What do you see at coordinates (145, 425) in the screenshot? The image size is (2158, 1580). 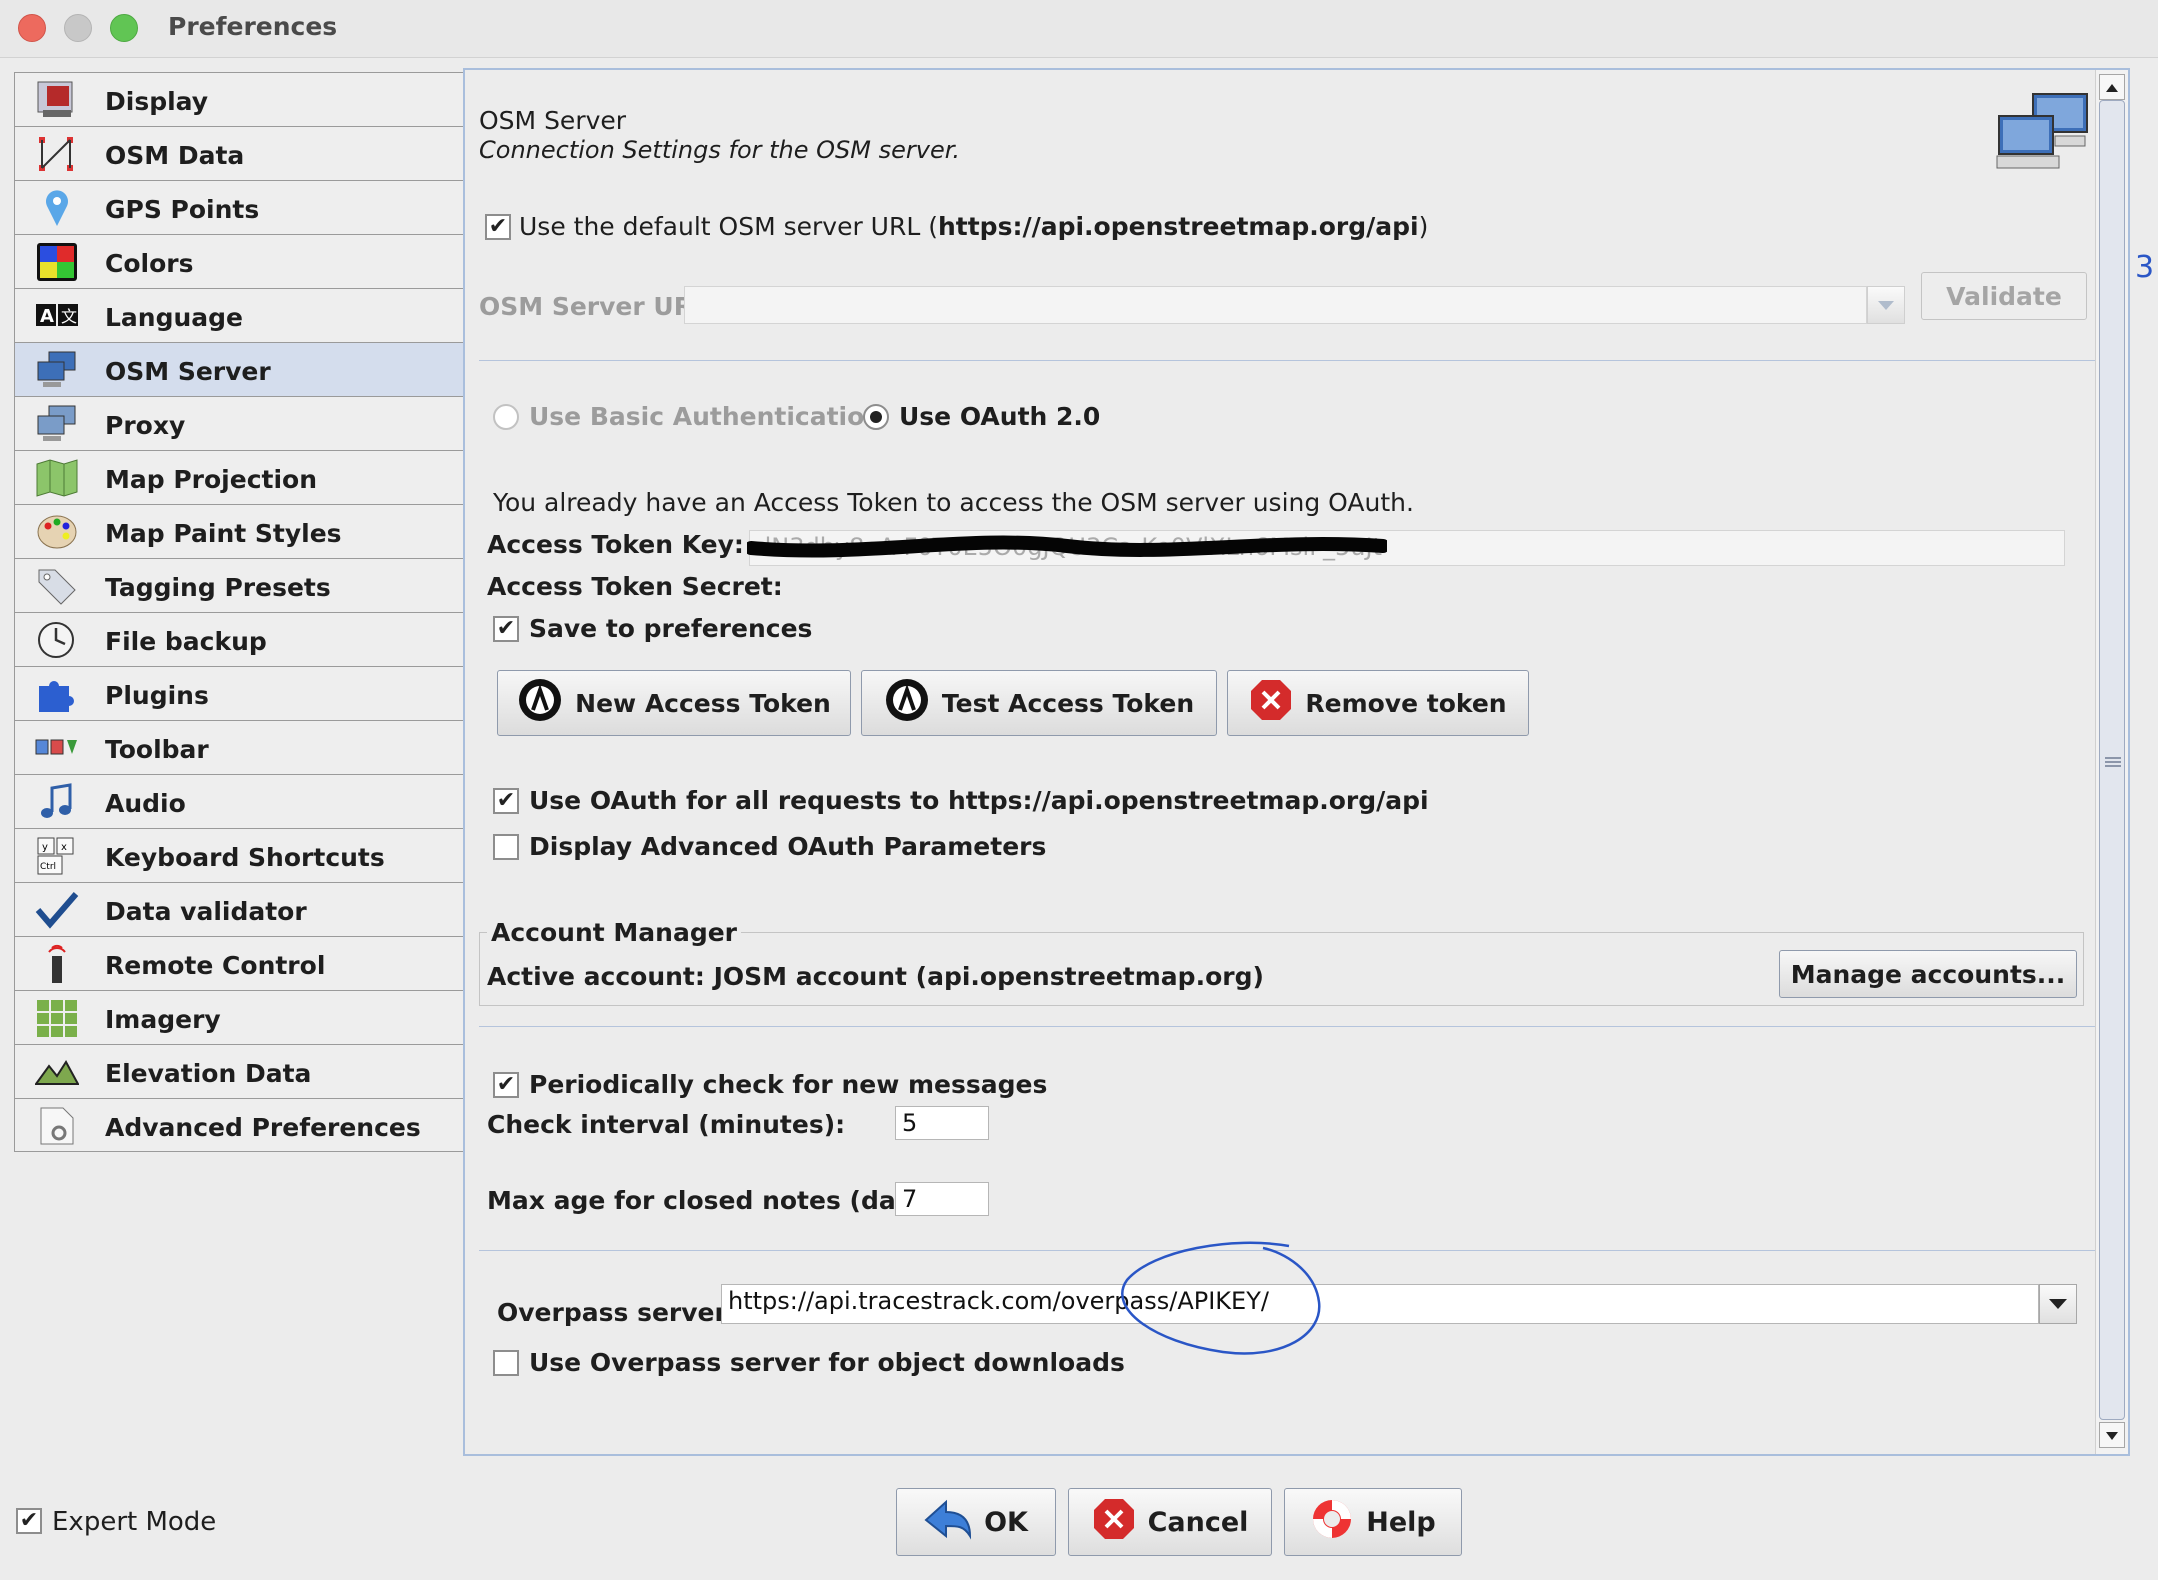 I see `sidebar-item-label: Proxy` at bounding box center [145, 425].